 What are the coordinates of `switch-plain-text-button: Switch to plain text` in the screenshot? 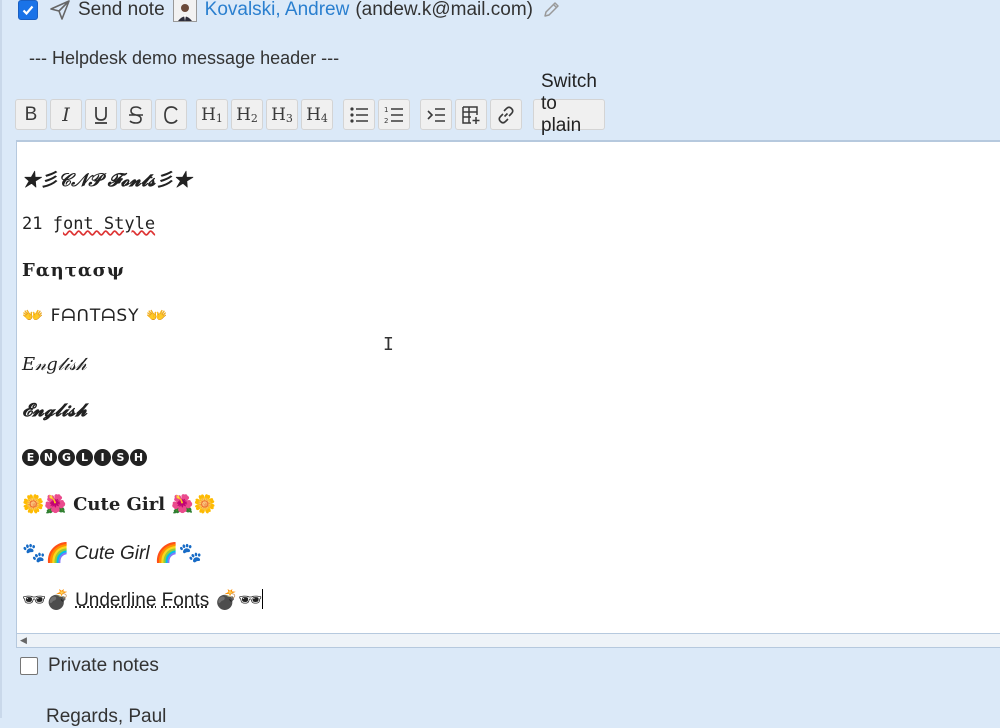 It's located at (569, 114).